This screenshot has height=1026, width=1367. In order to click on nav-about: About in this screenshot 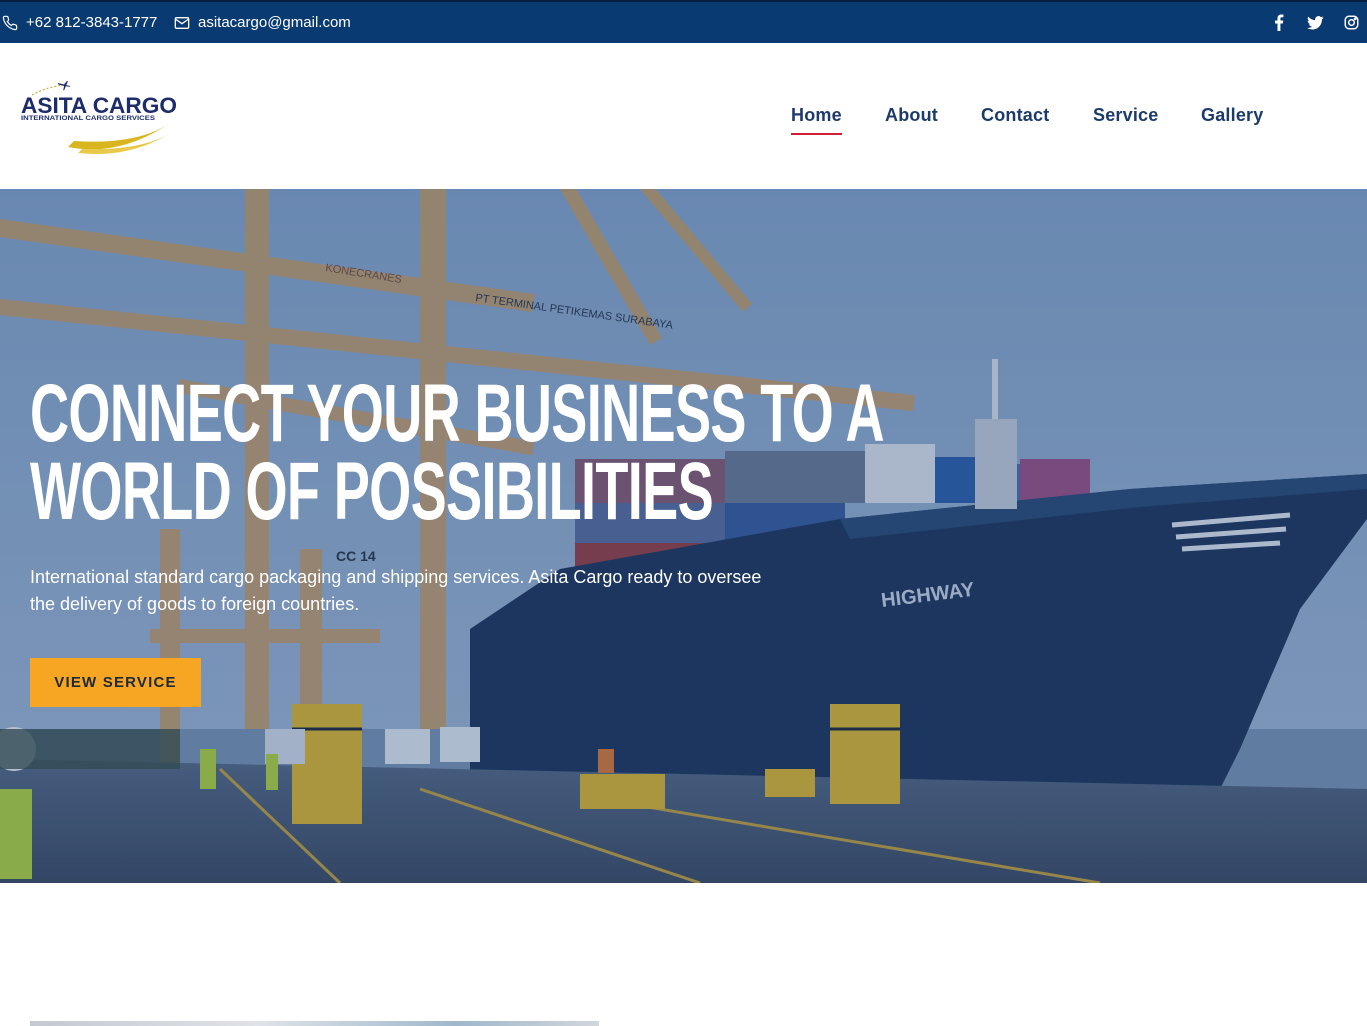, I will do `click(911, 115)`.